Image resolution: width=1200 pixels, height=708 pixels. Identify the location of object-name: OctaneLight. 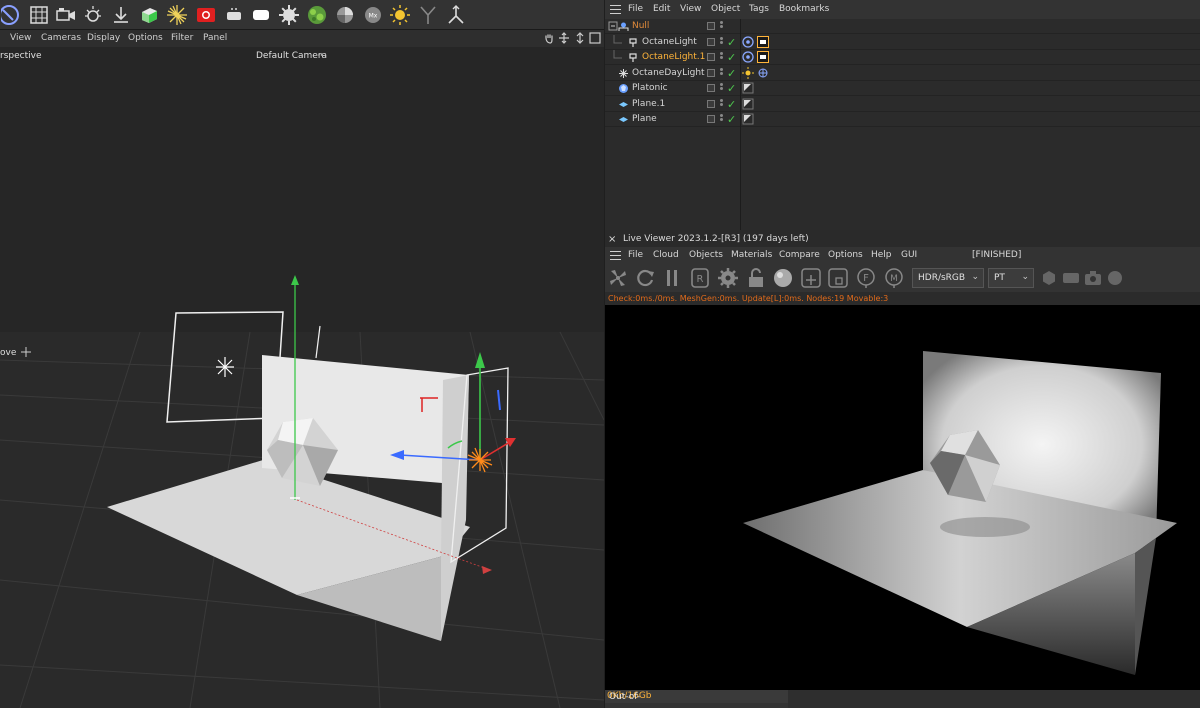
(669, 42).